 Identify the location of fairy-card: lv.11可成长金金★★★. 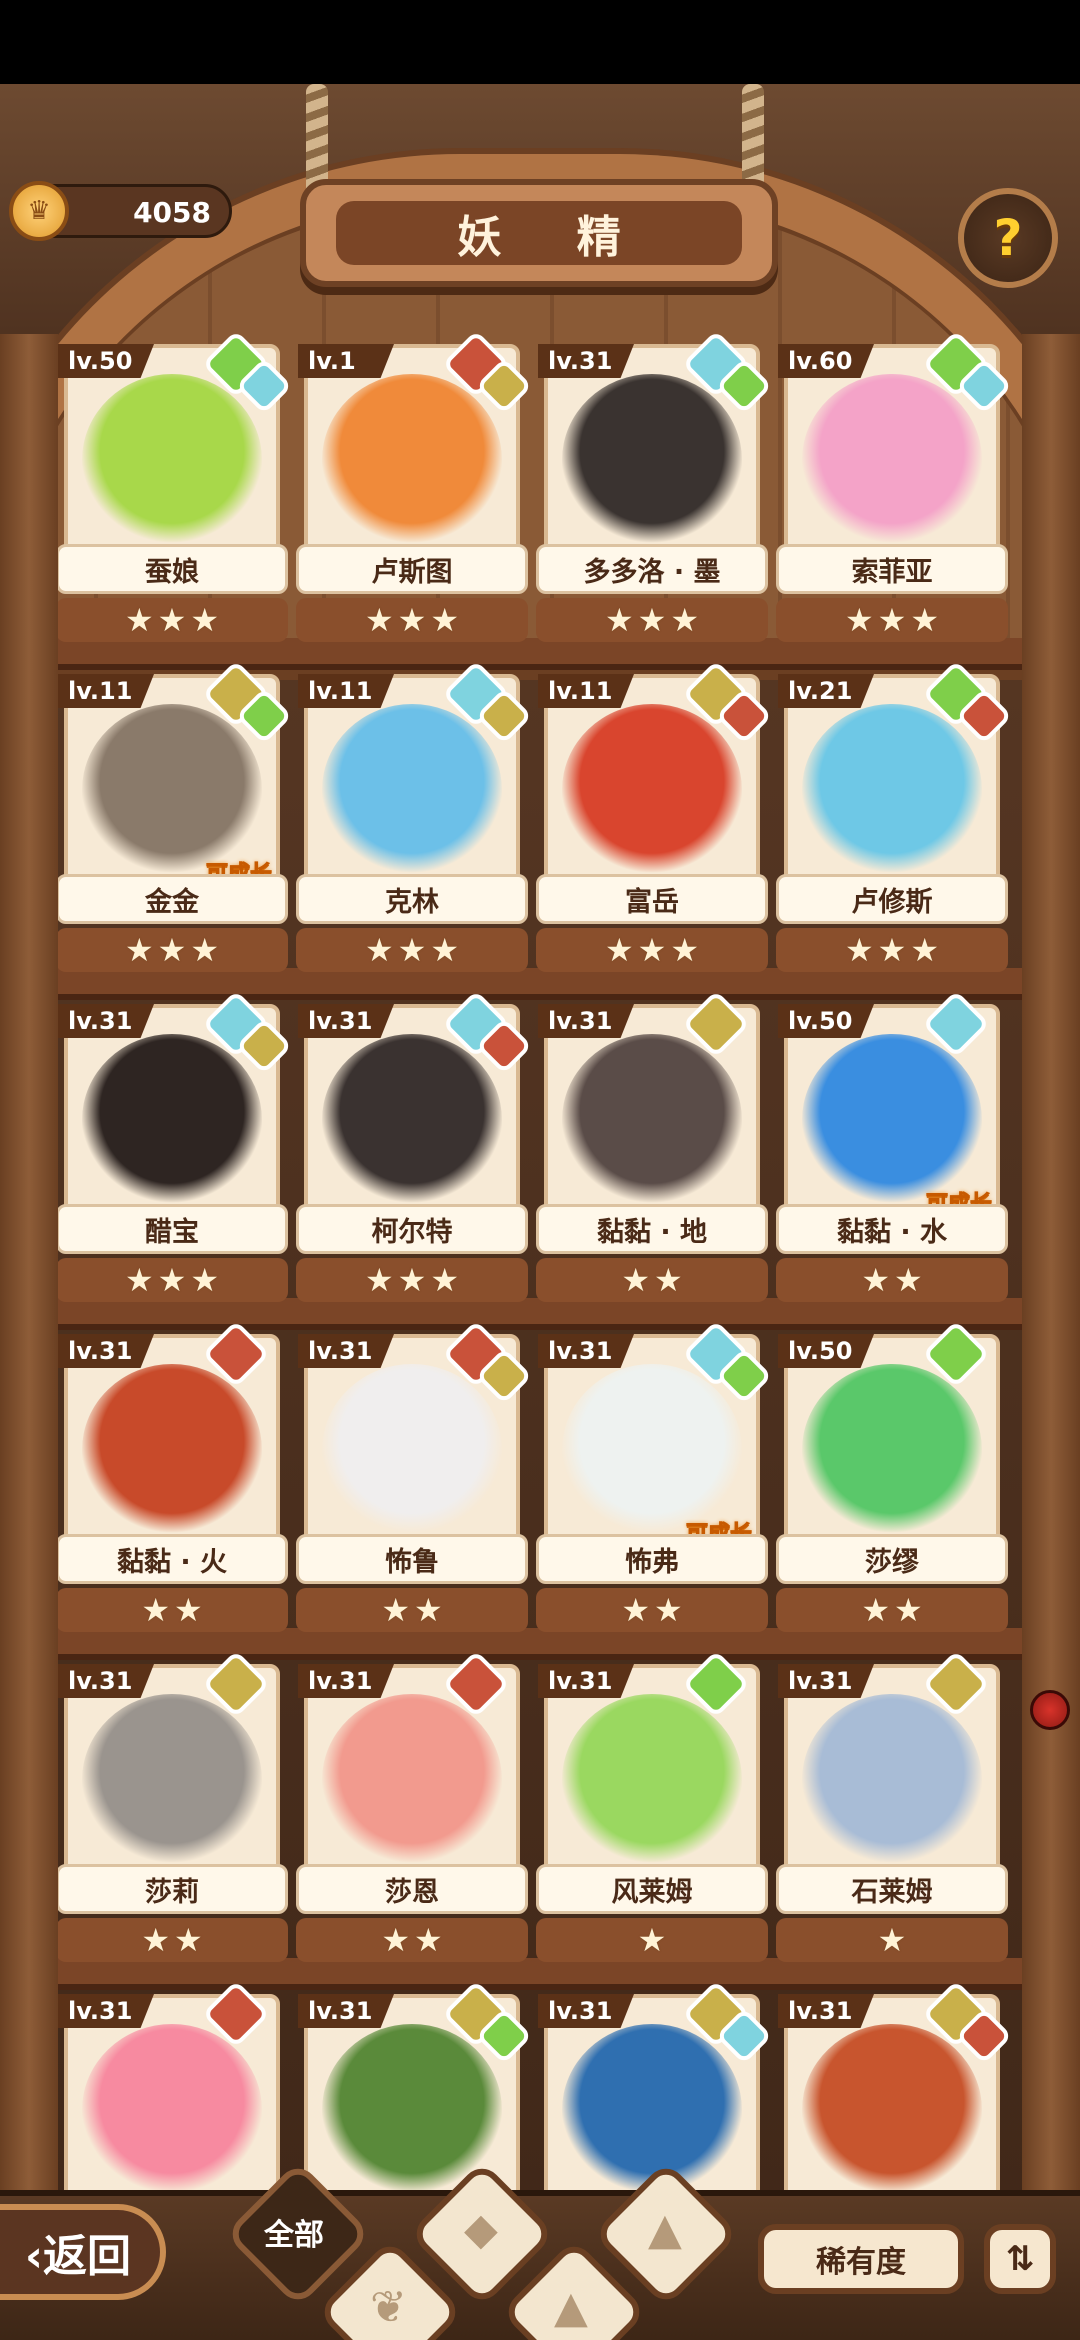
(175, 817).